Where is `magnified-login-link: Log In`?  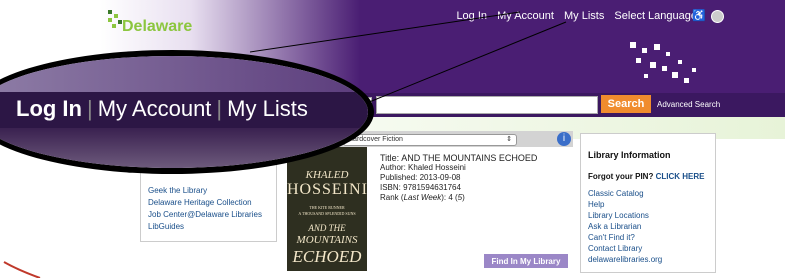 magnified-login-link: Log In is located at coordinates (49, 108).